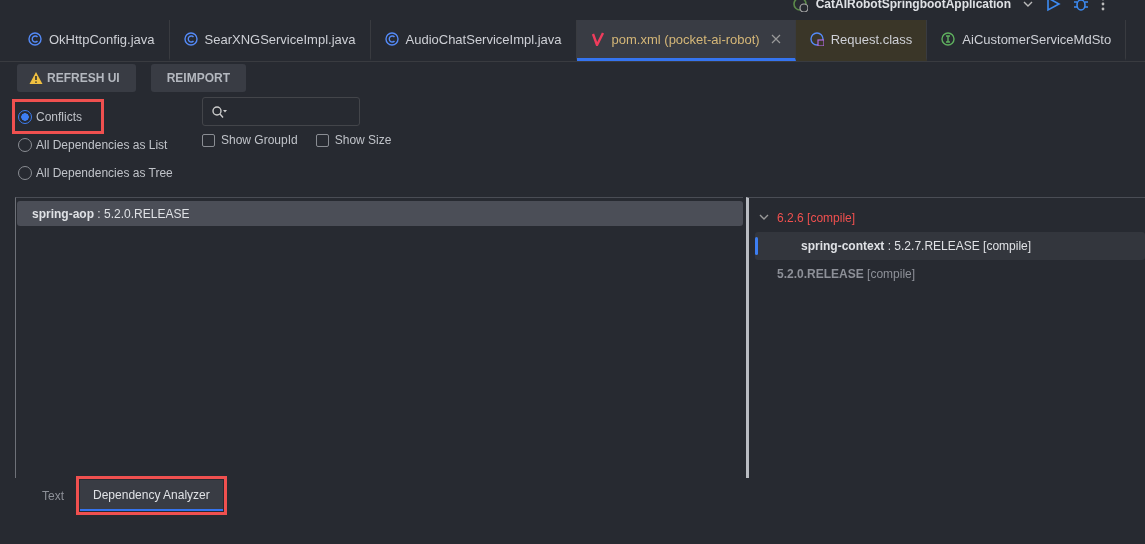  What do you see at coordinates (151, 495) in the screenshot?
I see `bottom-tab: Dependency Analyzer` at bounding box center [151, 495].